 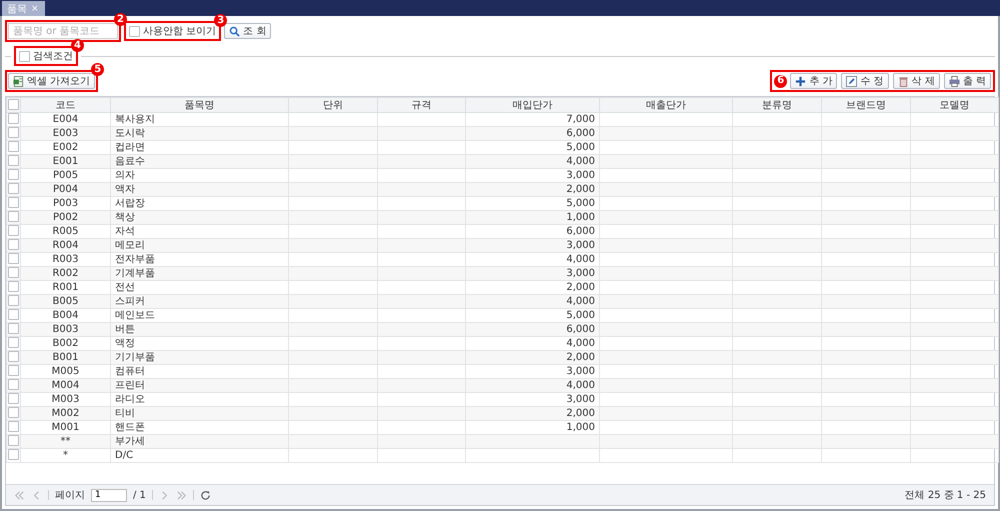 What do you see at coordinates (199, 301) in the screenshot?
I see `table-cell: 스피커` at bounding box center [199, 301].